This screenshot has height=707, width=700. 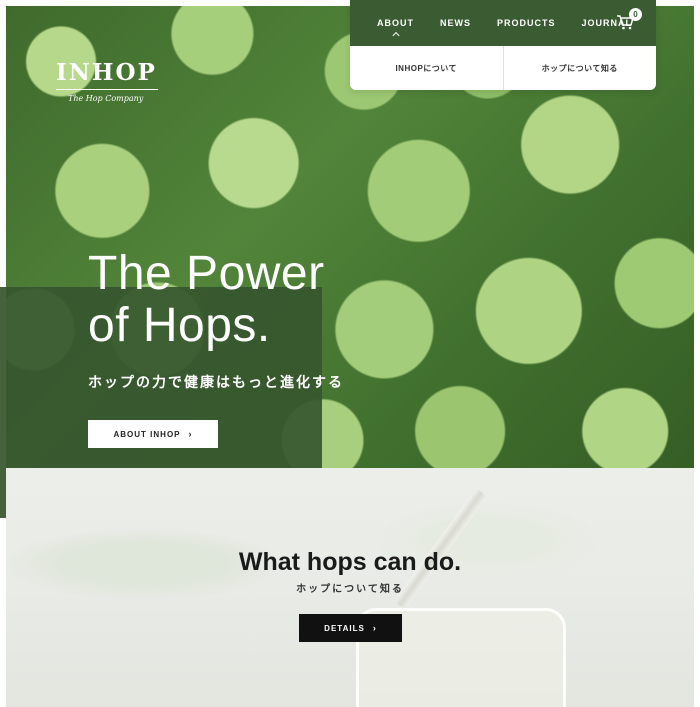 I want to click on brand-logo: INHOP The Hop Company, so click(x=107, y=81).